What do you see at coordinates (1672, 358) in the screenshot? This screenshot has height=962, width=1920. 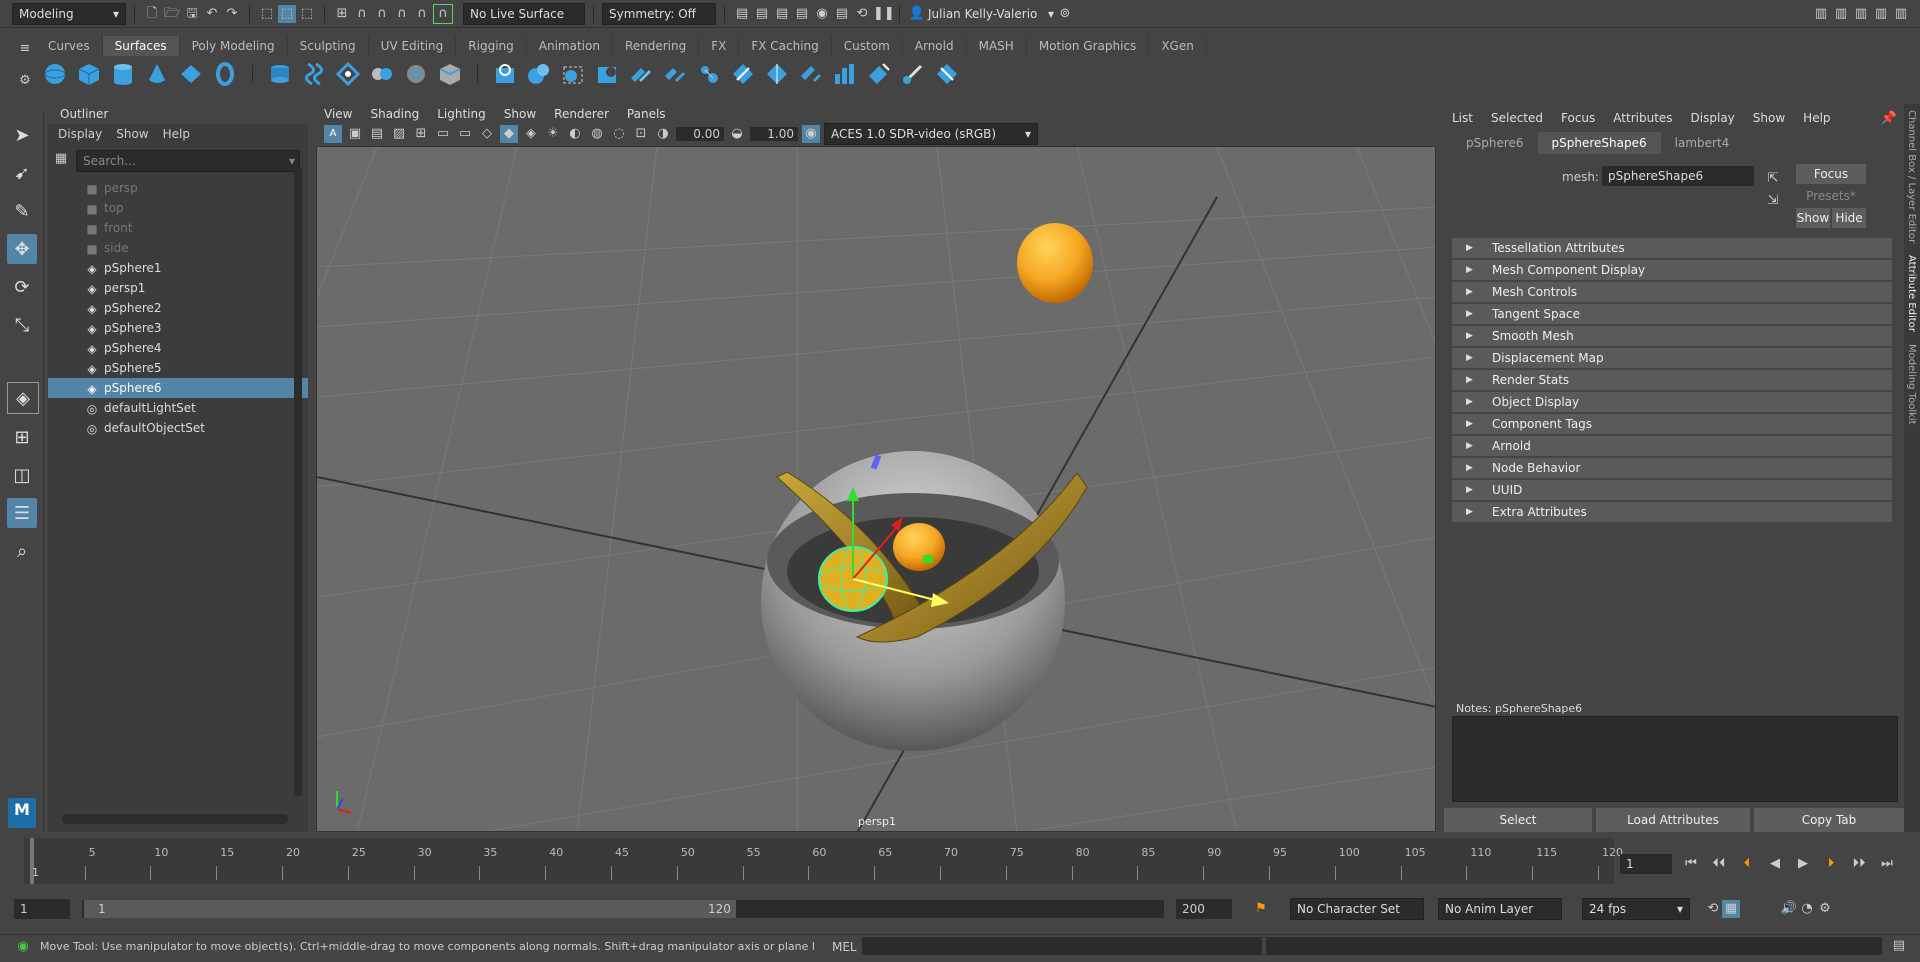 I see `ae-section-displacement-map: Displacement Map` at bounding box center [1672, 358].